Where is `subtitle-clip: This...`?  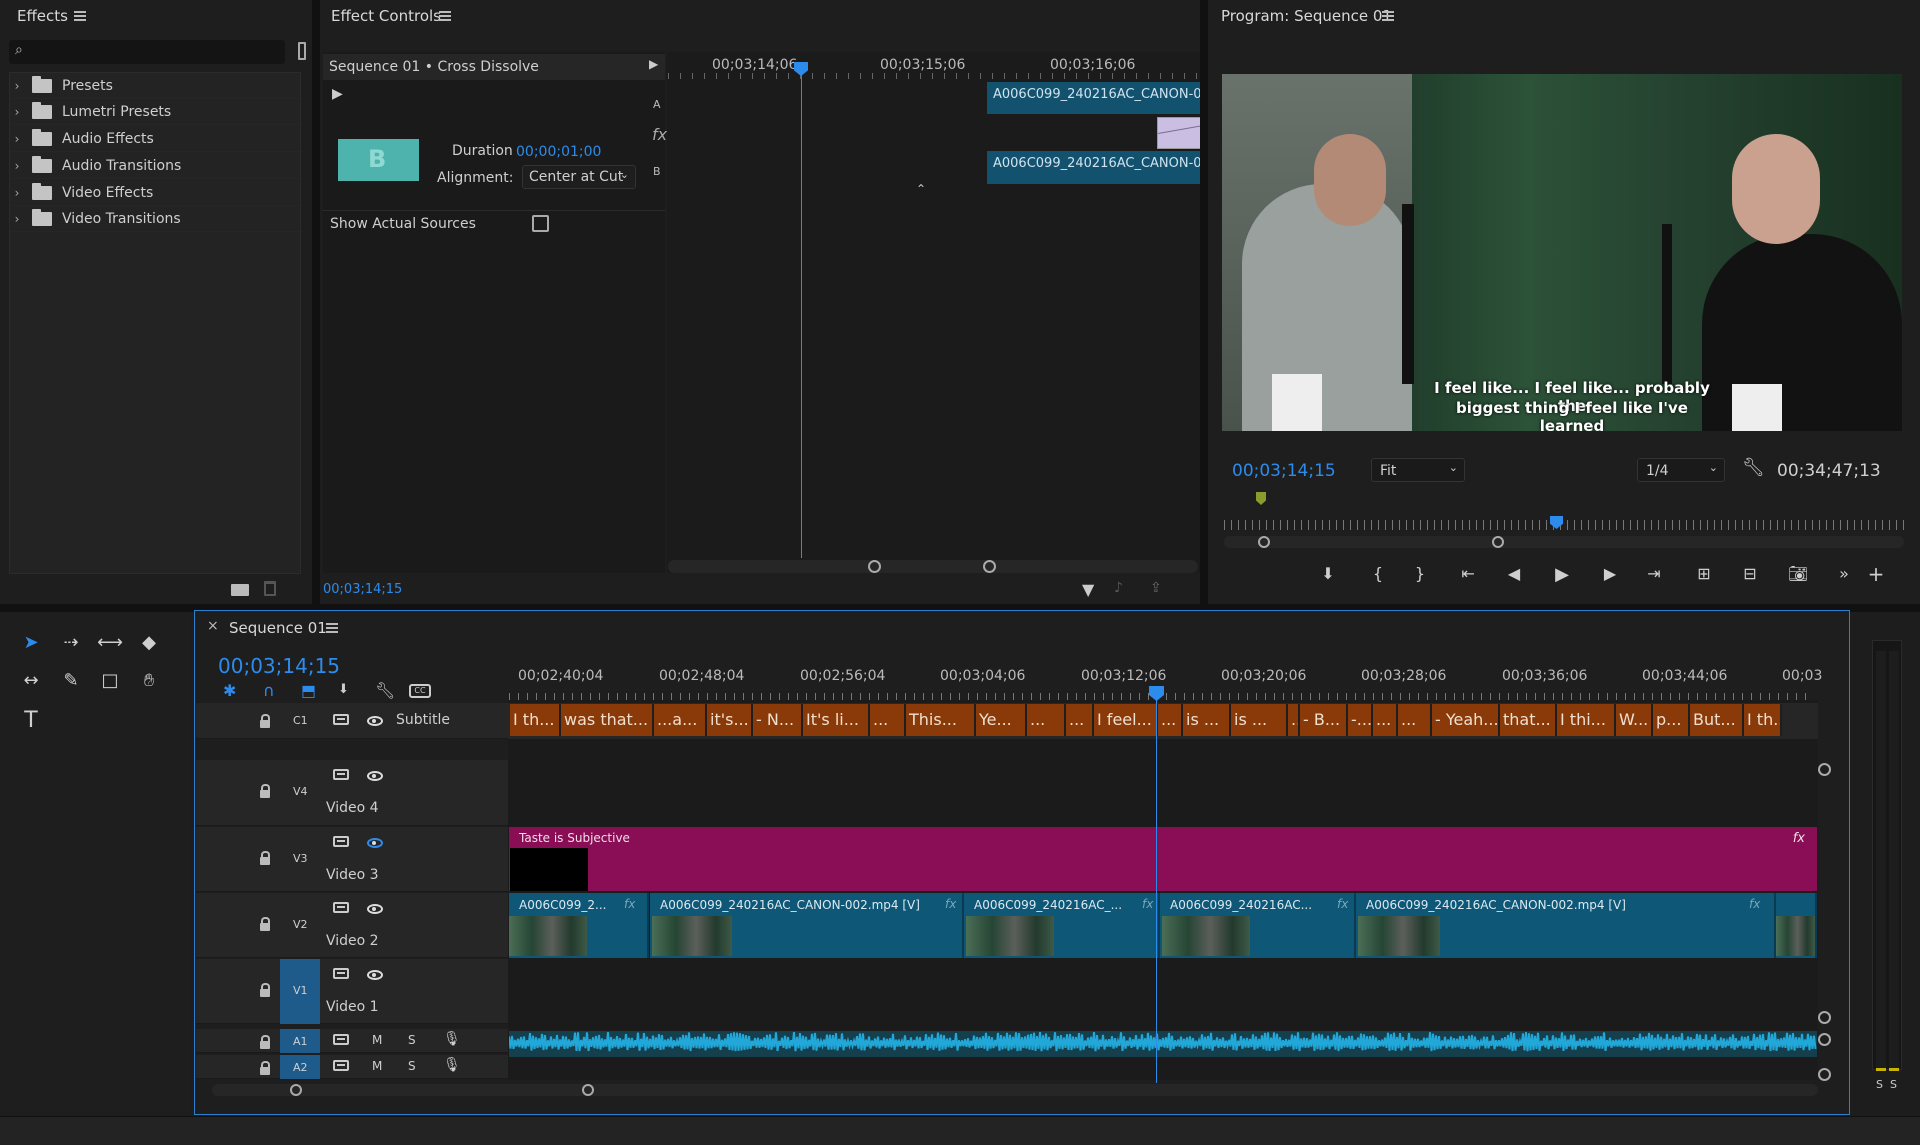
subtitle-clip: This... is located at coordinates (941, 720).